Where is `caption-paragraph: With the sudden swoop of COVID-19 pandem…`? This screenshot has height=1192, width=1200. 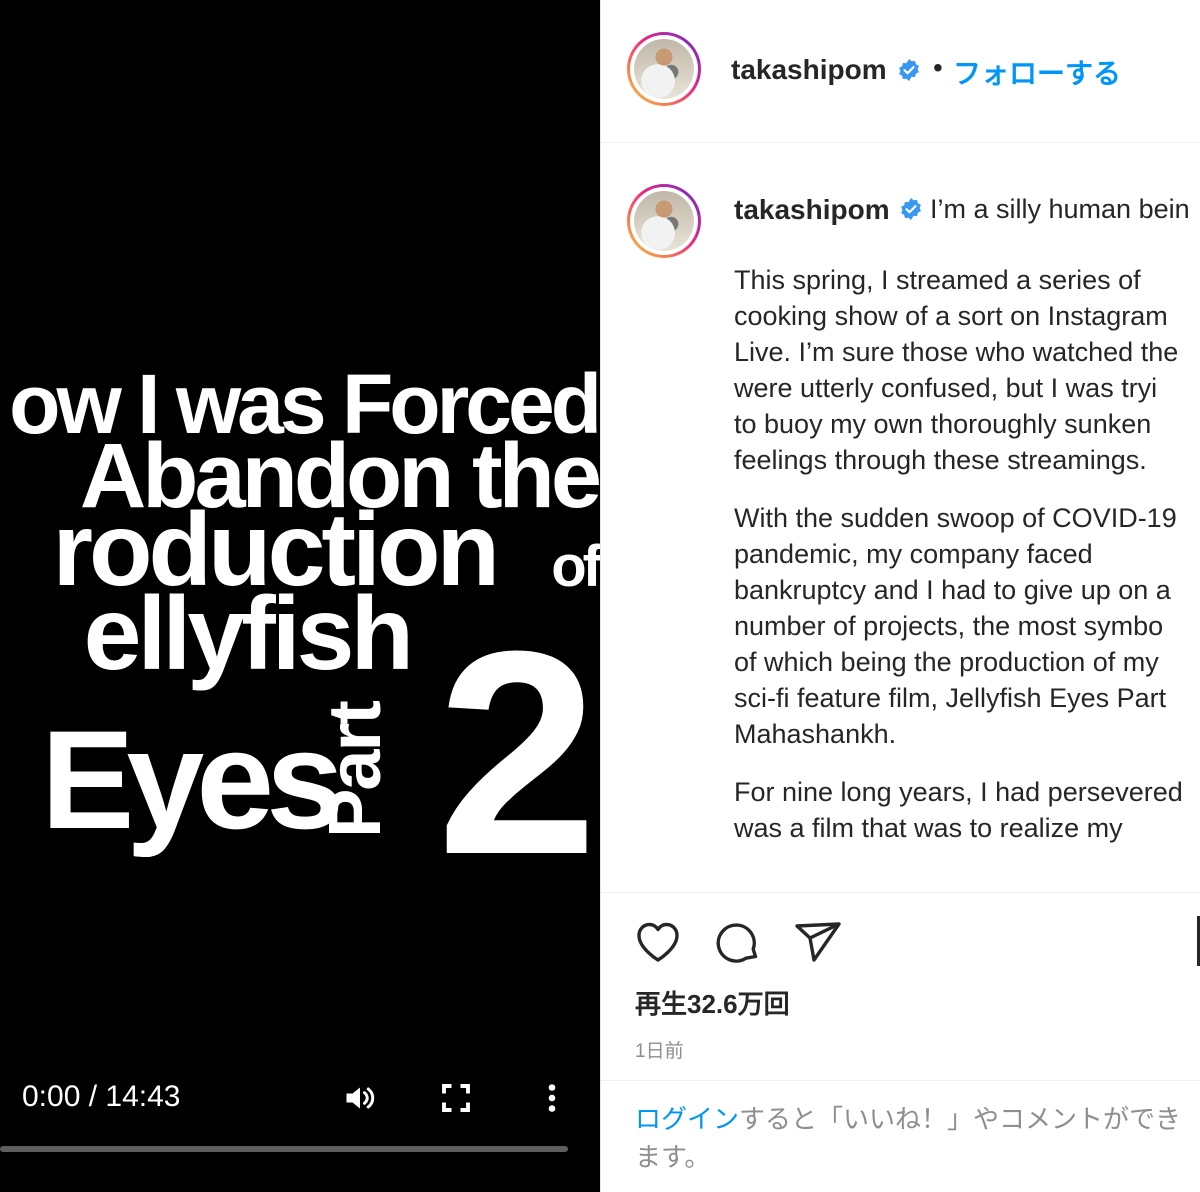
caption-paragraph: With the sudden swoop of COVID-19 pandem… is located at coordinates (955, 626).